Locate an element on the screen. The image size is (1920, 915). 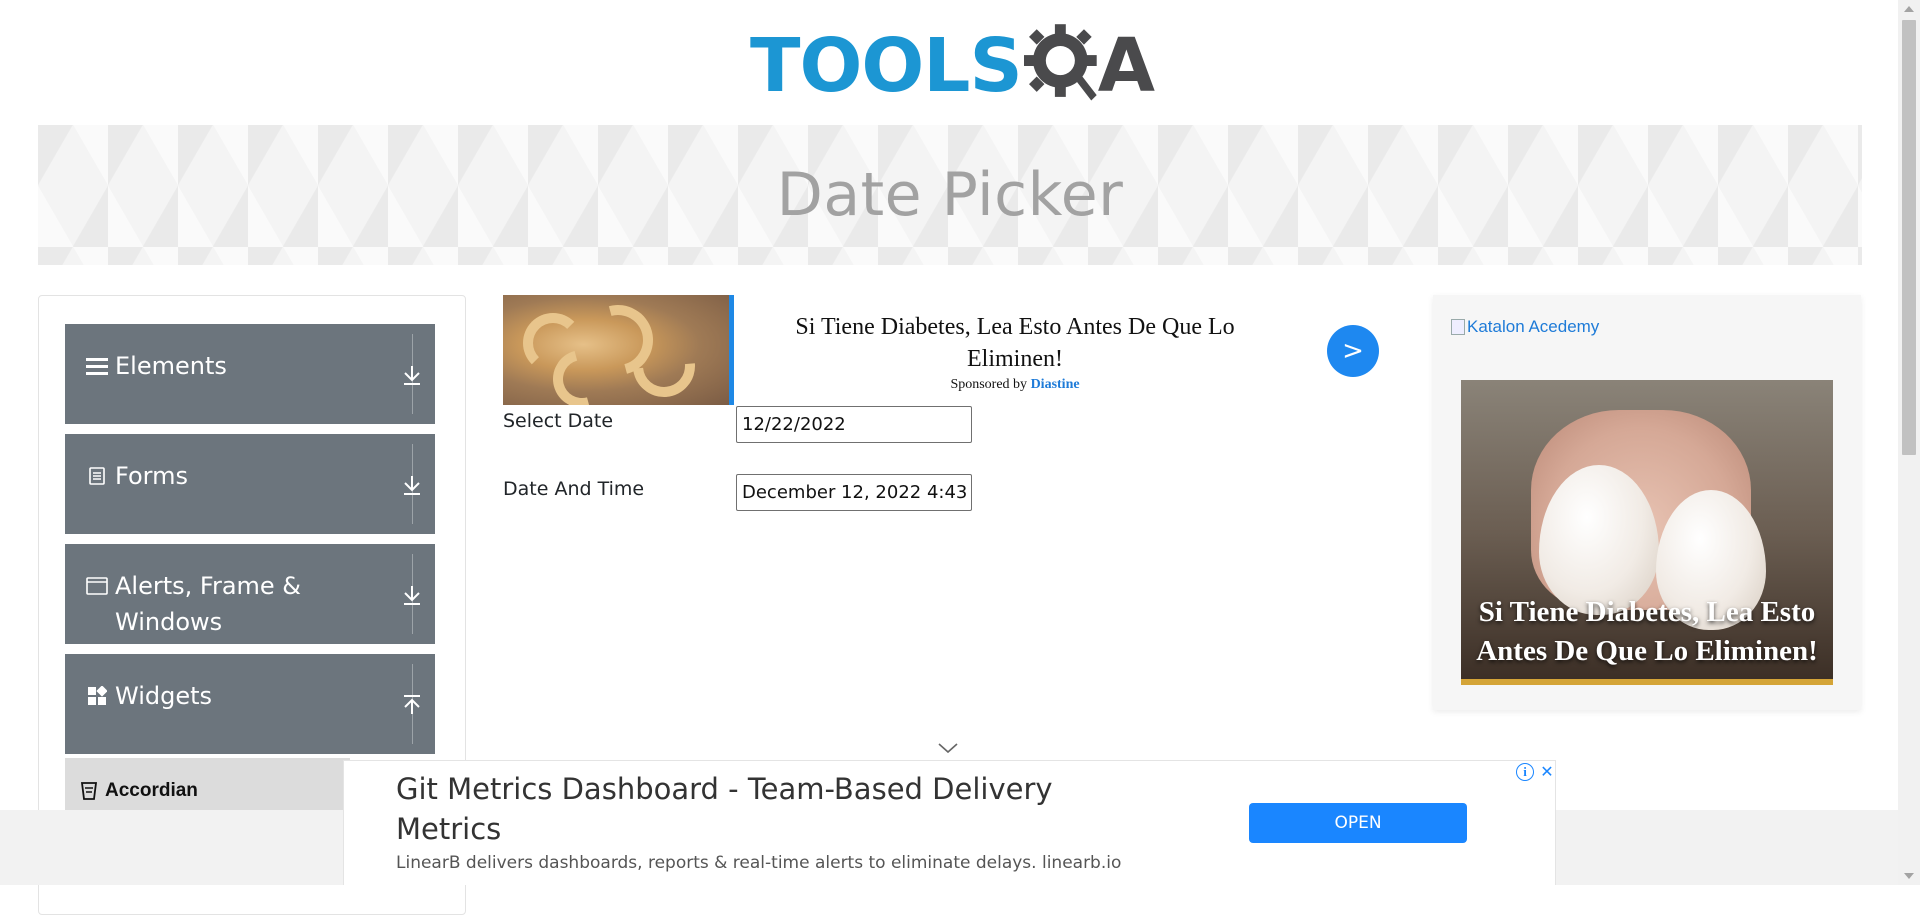
katalon-academy-alt: Katalon Acedemy is located at coordinates (1533, 326).